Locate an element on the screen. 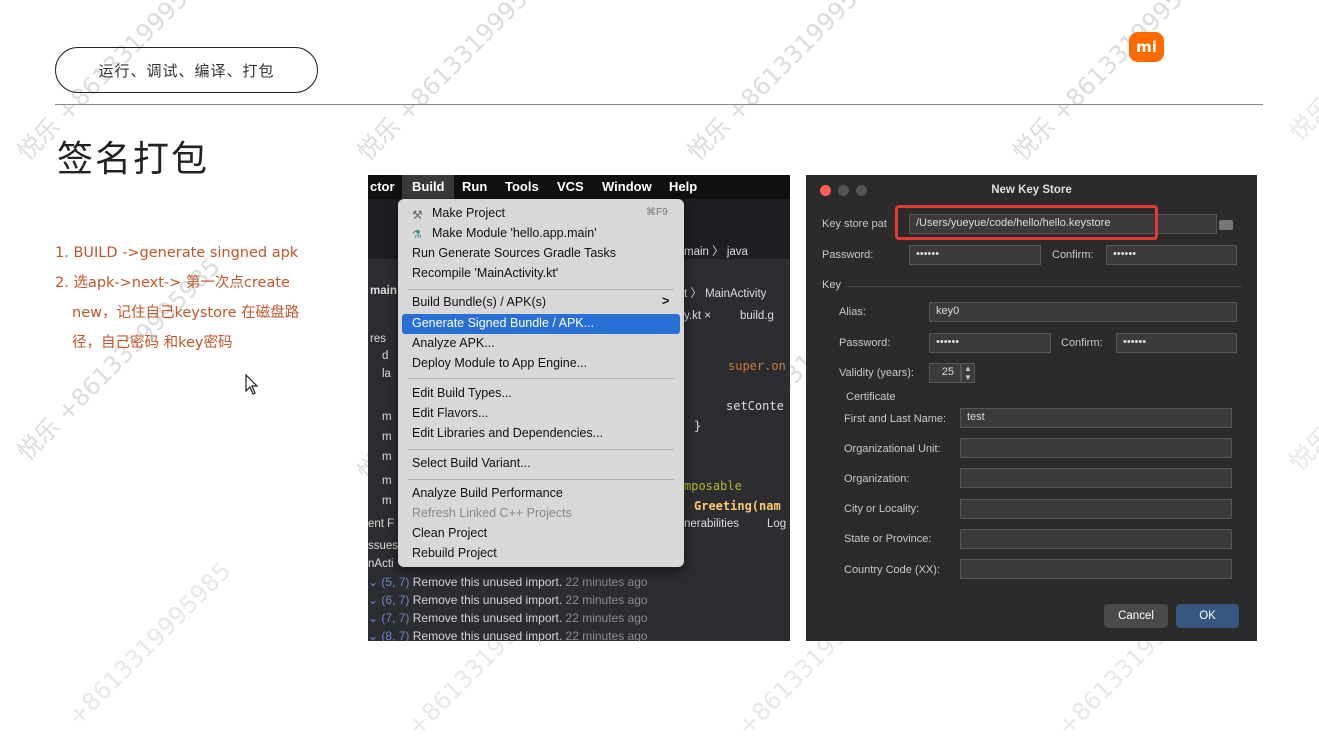  step-2-line-2: new，记住自己keystore 在磁盘路 is located at coordinates (186, 313).